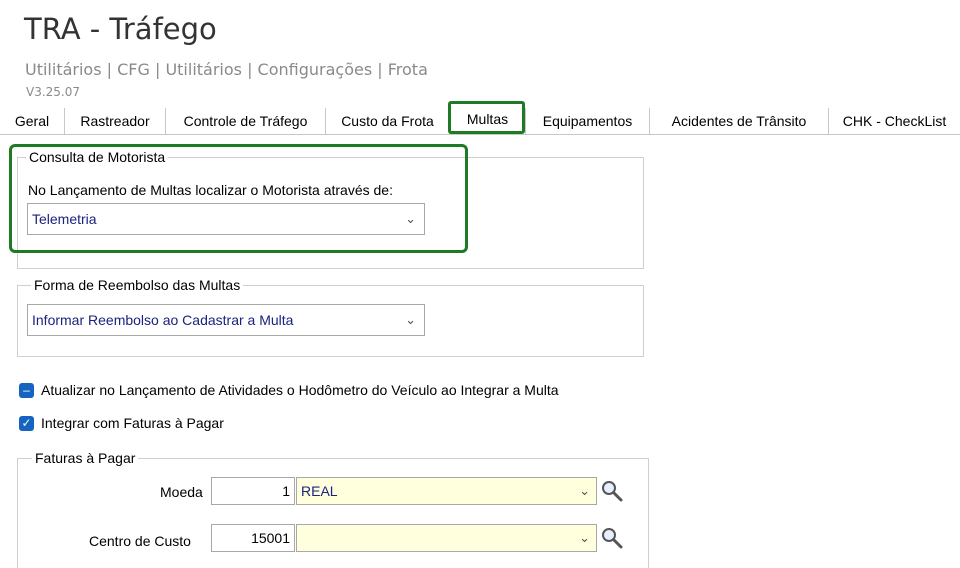 Image resolution: width=960 pixels, height=568 pixels. I want to click on tab-rastreador: Rastreador, so click(115, 121).